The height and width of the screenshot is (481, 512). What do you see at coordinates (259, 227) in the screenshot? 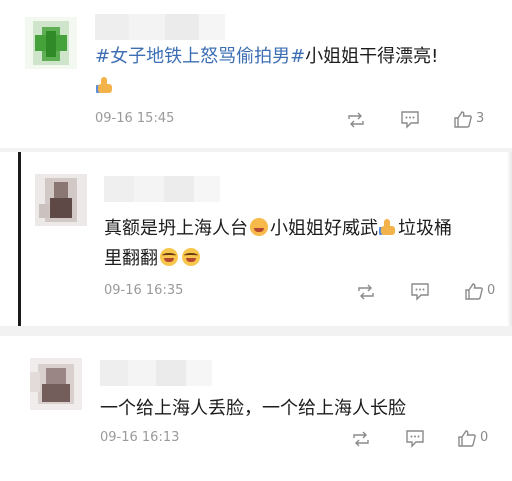
I see `angry-face-emoji` at bounding box center [259, 227].